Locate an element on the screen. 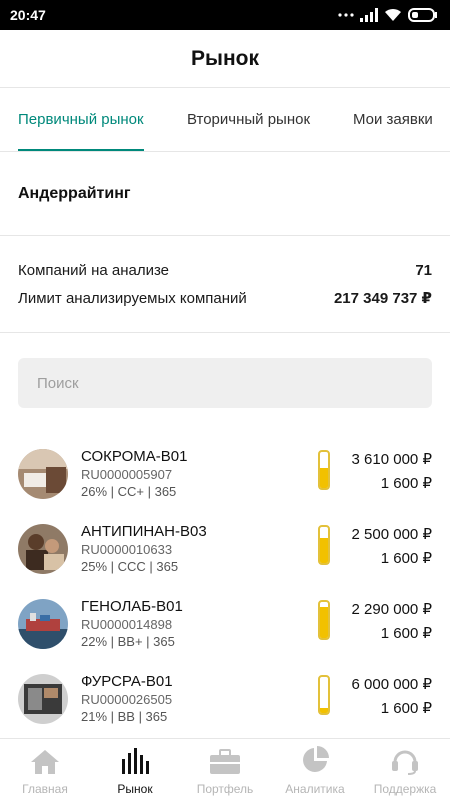  bond-total: 2 500 000 ₽ is located at coordinates (391, 534).